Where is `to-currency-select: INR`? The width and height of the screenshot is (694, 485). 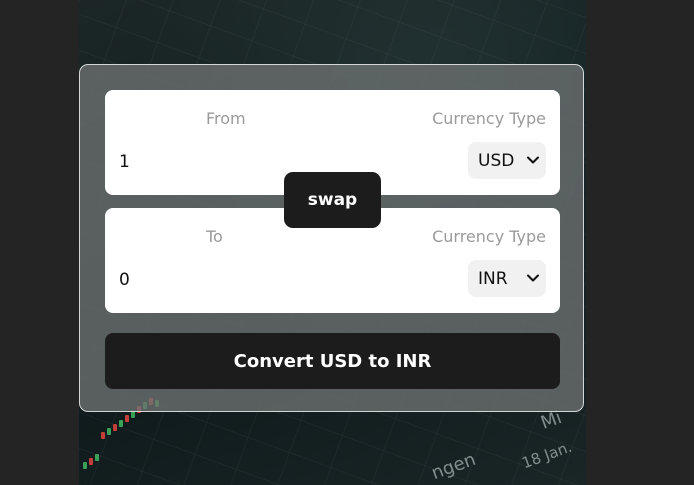
to-currency-select: INR is located at coordinates (507, 278).